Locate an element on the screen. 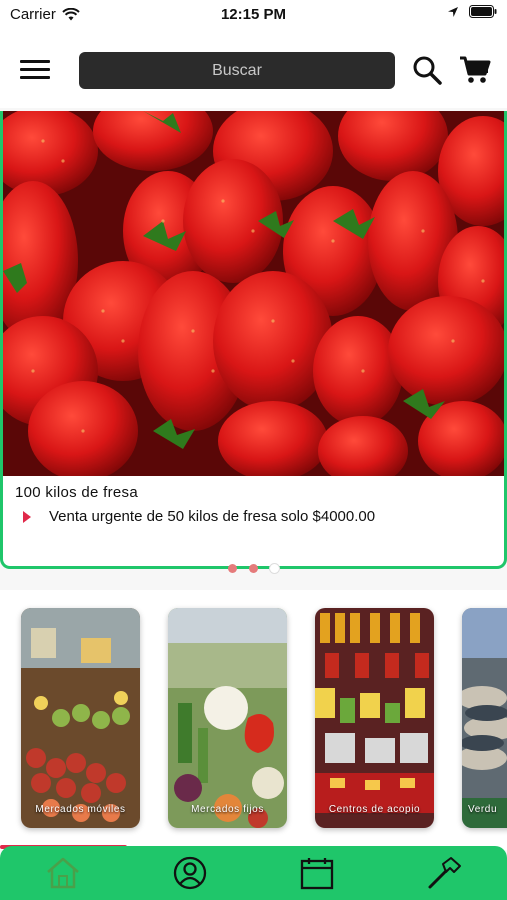 Image resolution: width=507 pixels, height=900 pixels. category-label: Verdu is located at coordinates (483, 809).